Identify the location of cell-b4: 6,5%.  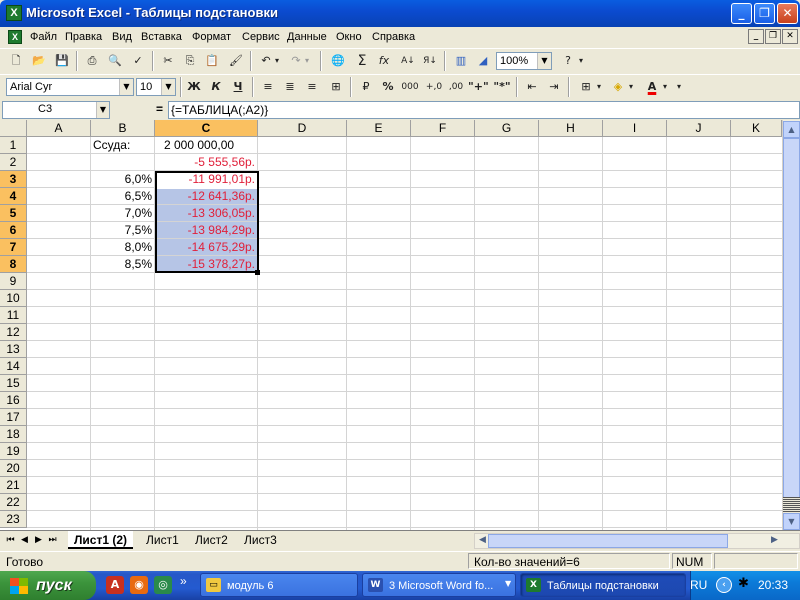
(122, 196).